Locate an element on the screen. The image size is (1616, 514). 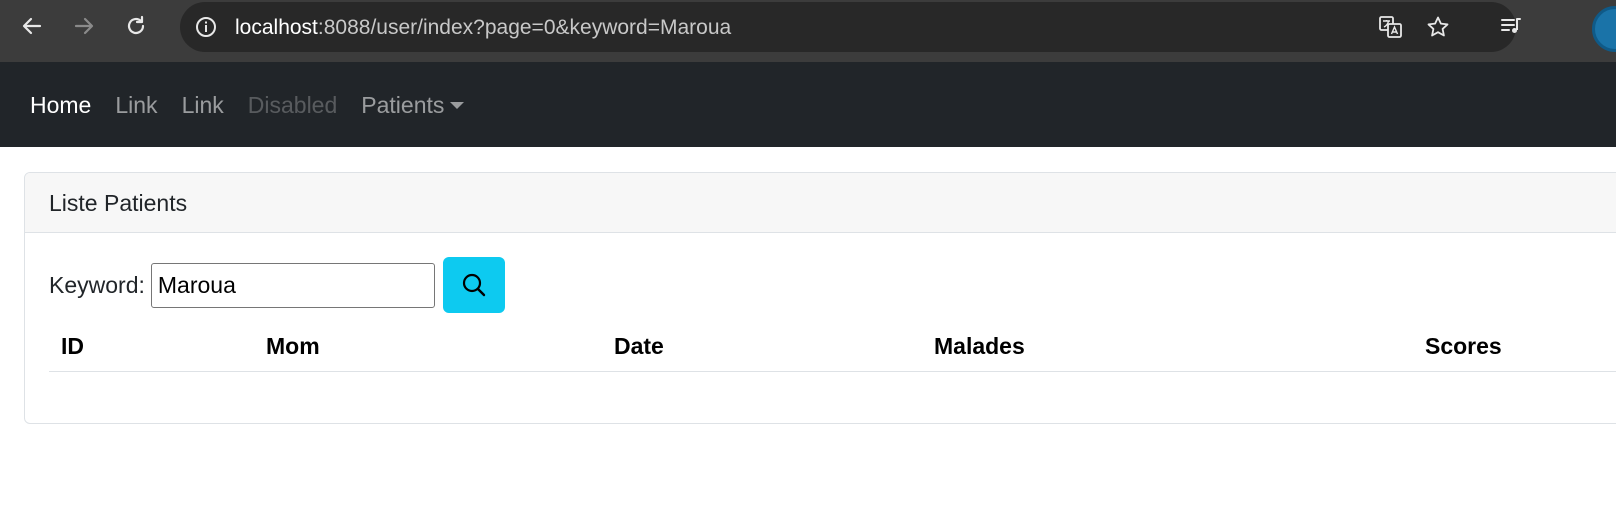
card-title: Liste Patients is located at coordinates (820, 203).